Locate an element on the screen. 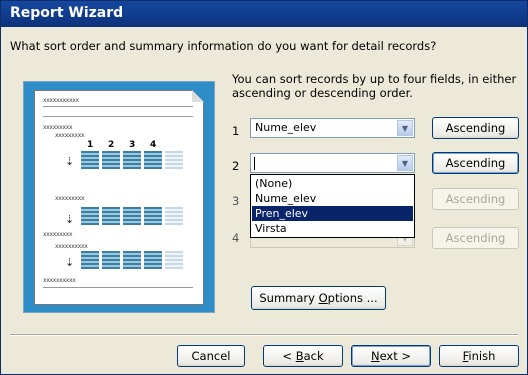  preview-text: xxxxxxxxxxx is located at coordinates (61, 100).